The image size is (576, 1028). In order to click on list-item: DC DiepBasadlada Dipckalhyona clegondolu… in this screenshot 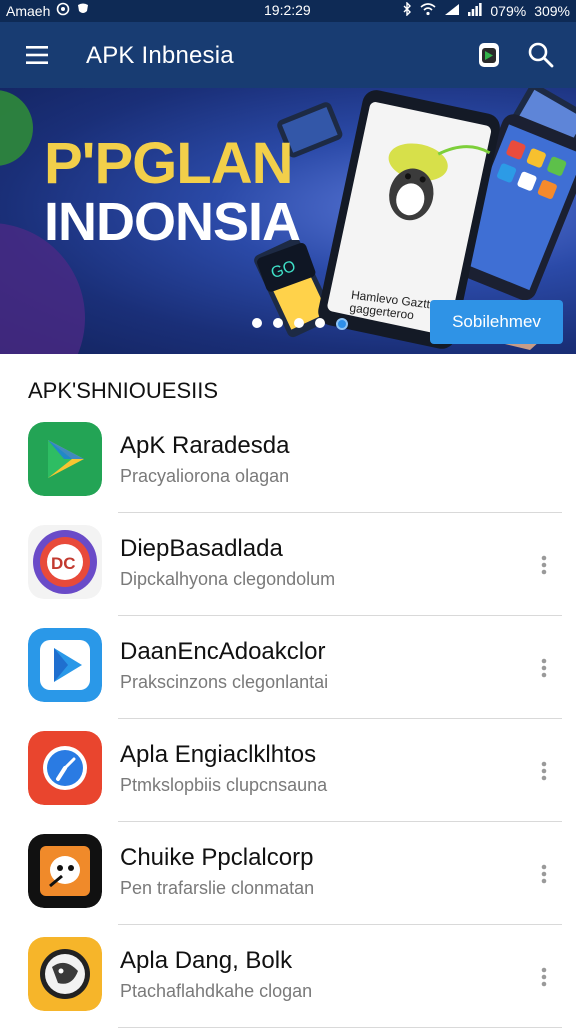, I will do `click(288, 564)`.